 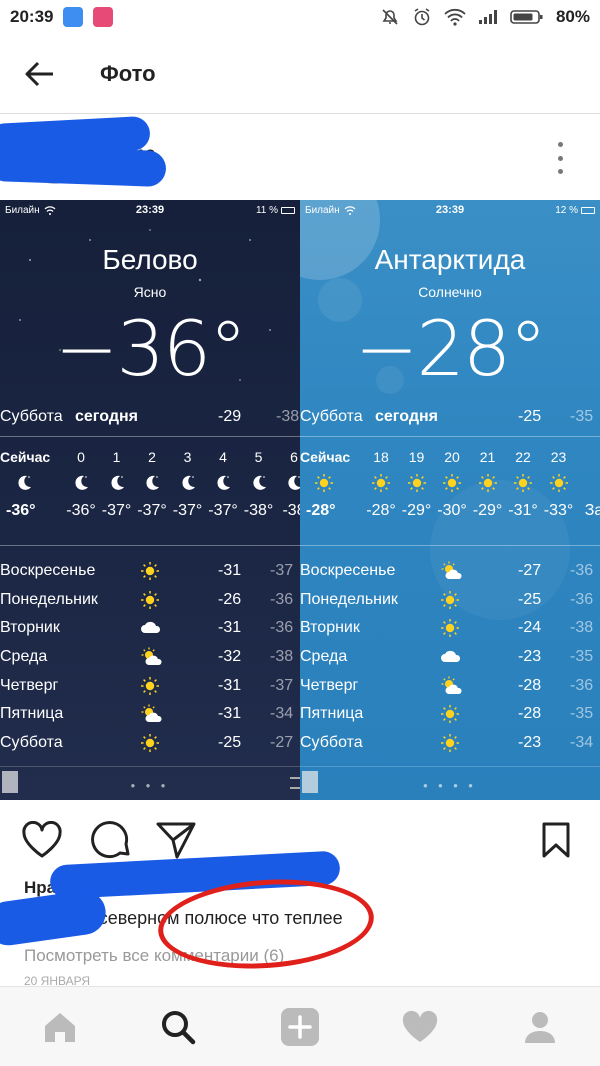 What do you see at coordinates (230, 743) in the screenshot?
I see `day-high: -25` at bounding box center [230, 743].